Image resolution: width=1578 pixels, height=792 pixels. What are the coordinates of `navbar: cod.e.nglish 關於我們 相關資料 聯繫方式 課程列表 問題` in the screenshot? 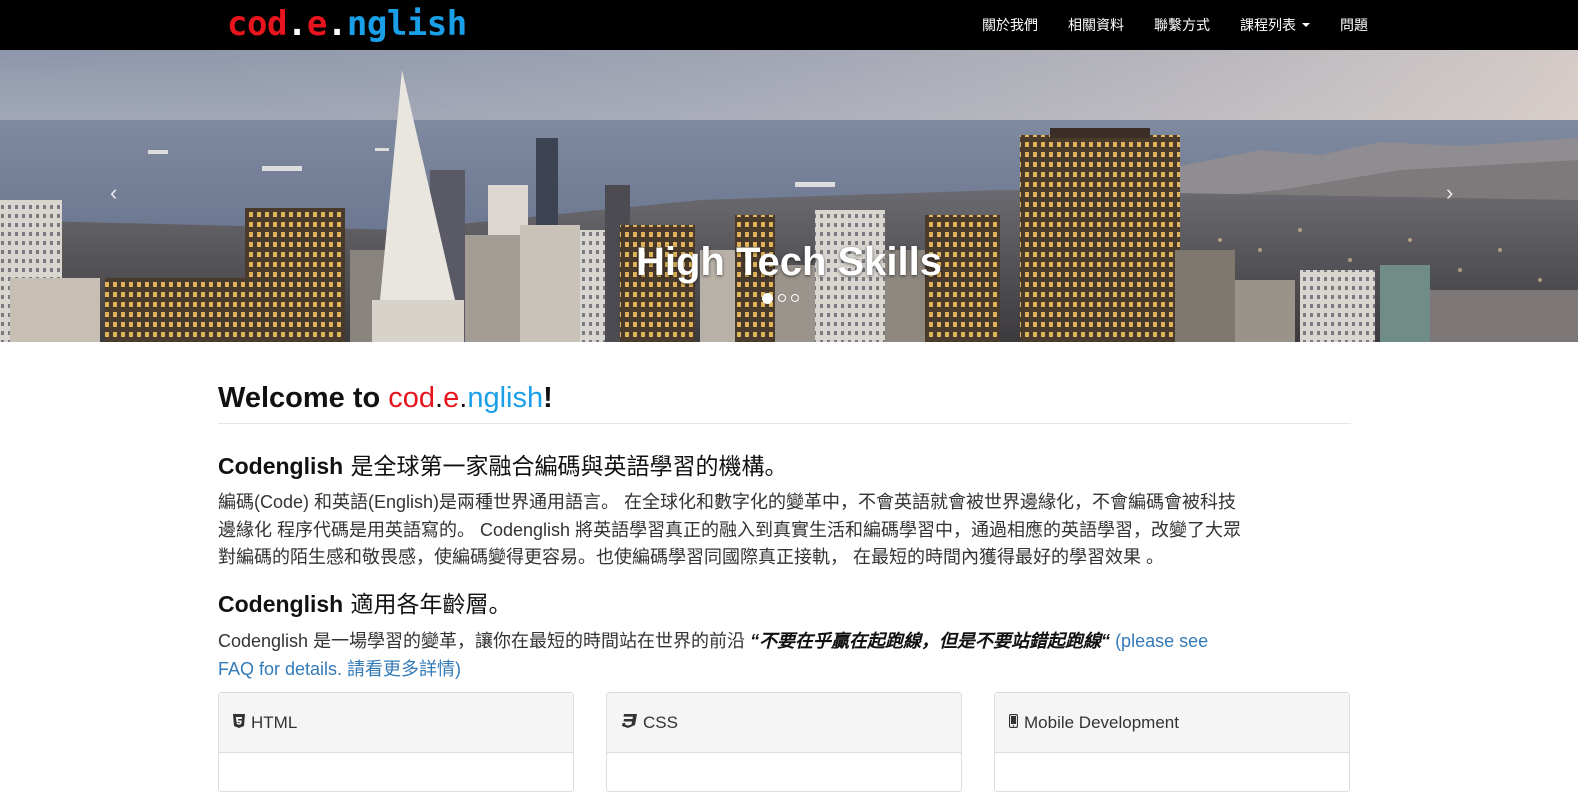 It's located at (789, 25).